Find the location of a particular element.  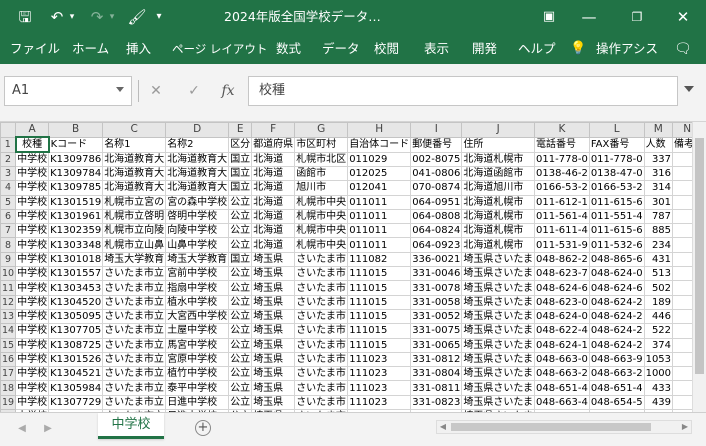

cell: 331-0811 is located at coordinates (436, 388).